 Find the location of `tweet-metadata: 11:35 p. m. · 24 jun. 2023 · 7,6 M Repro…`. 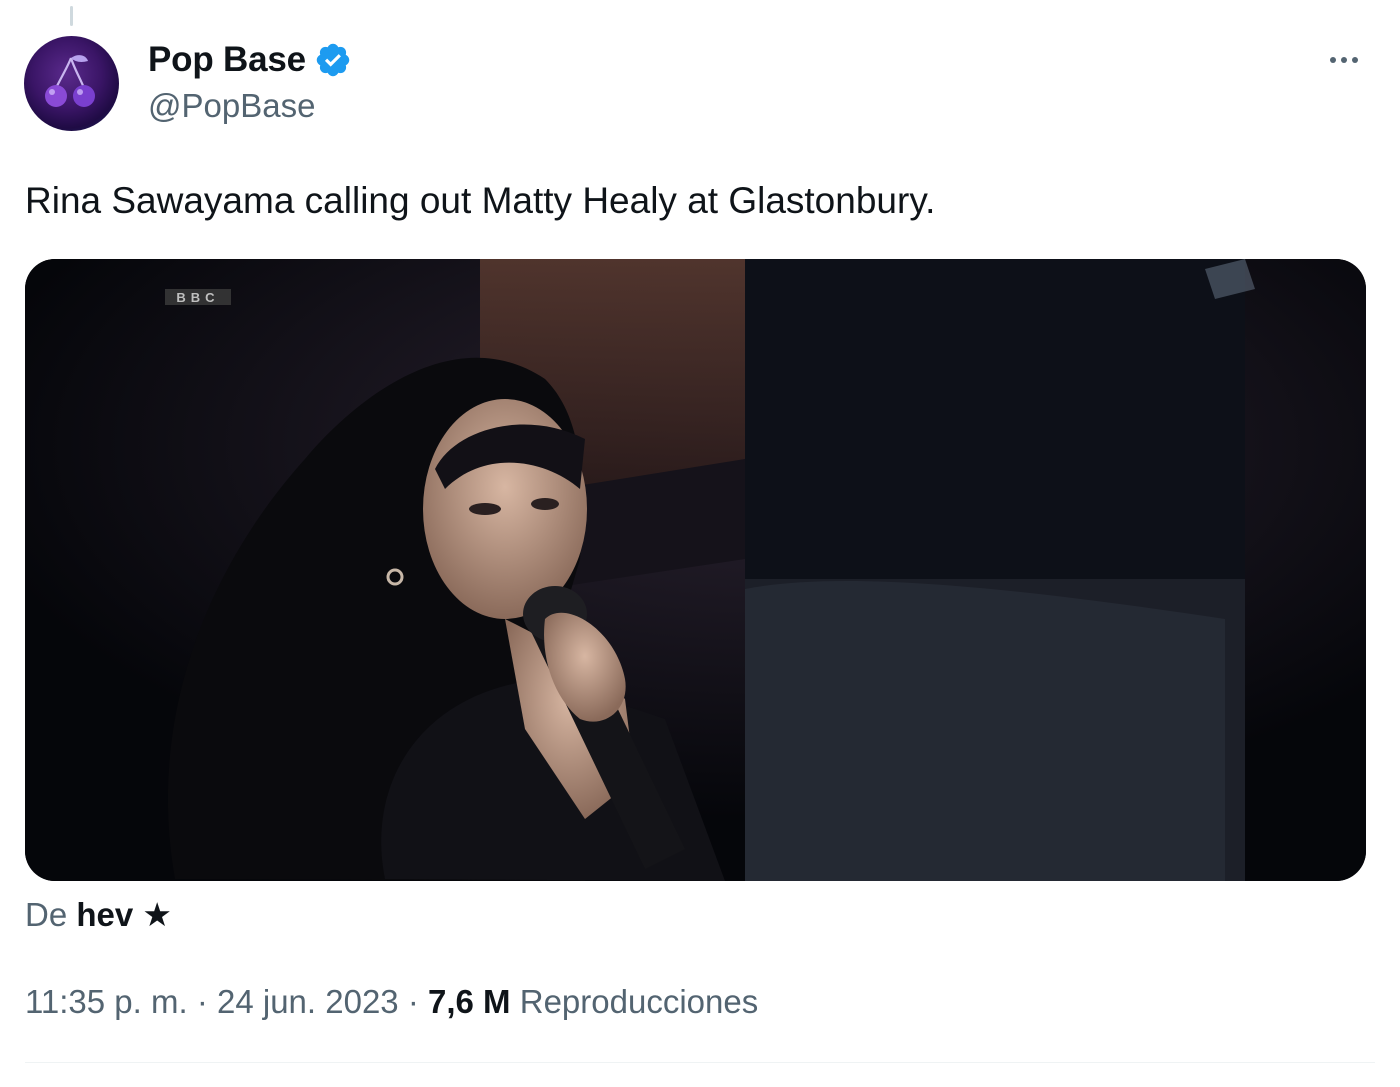

tweet-metadata: 11:35 p. m. · 24 jun. 2023 · 7,6 M Repro… is located at coordinates (391, 1002).